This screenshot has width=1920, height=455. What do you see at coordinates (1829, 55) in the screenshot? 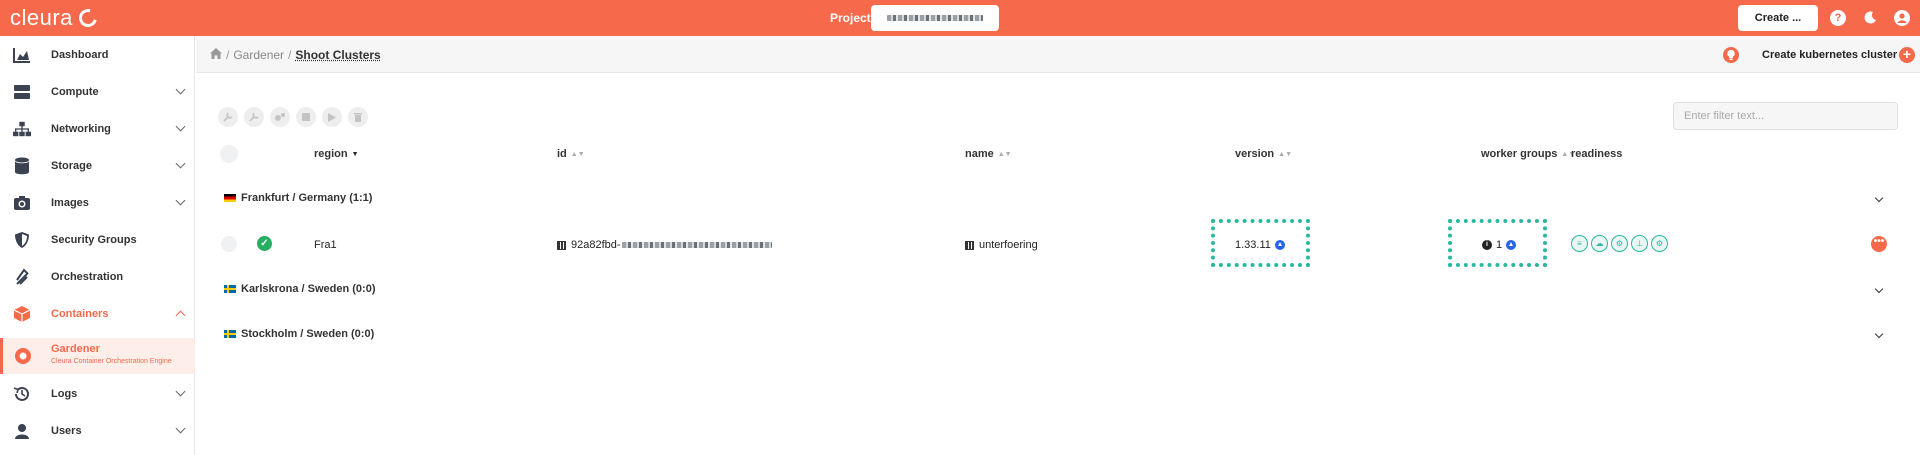
I see `create-kubernetes-cluster-link: Create kubernetes cluster` at bounding box center [1829, 55].